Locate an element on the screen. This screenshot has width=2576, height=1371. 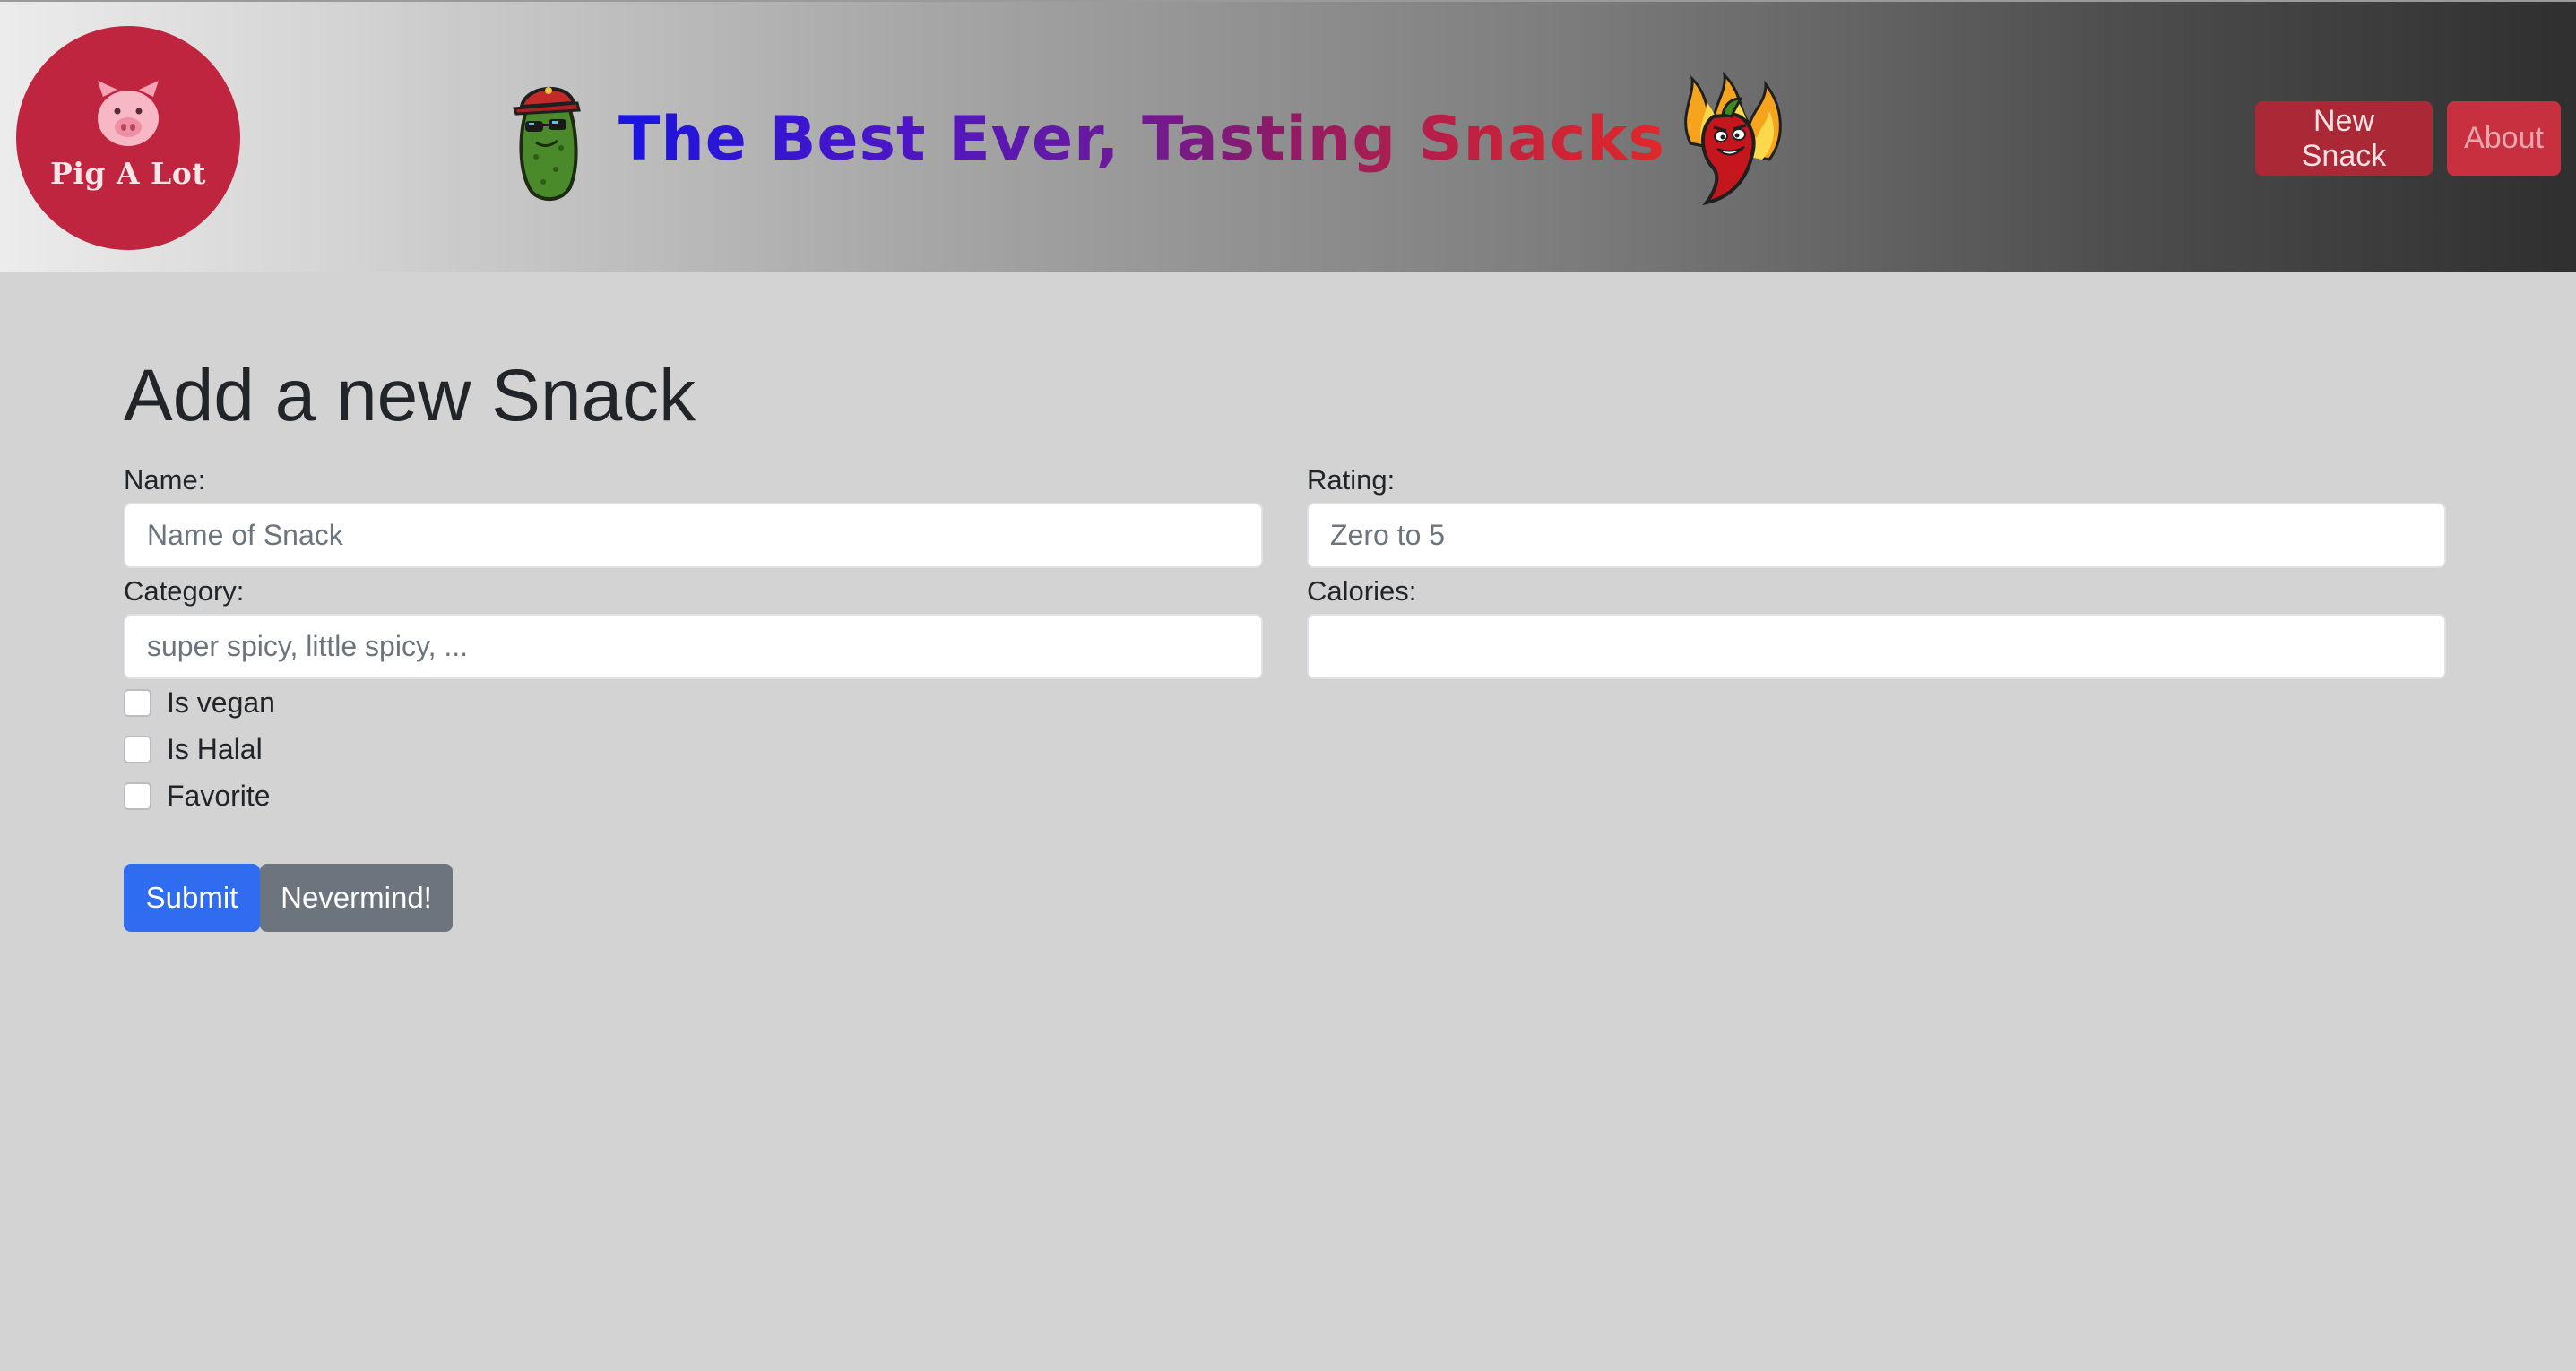
submit-button: Submit is located at coordinates (192, 898).